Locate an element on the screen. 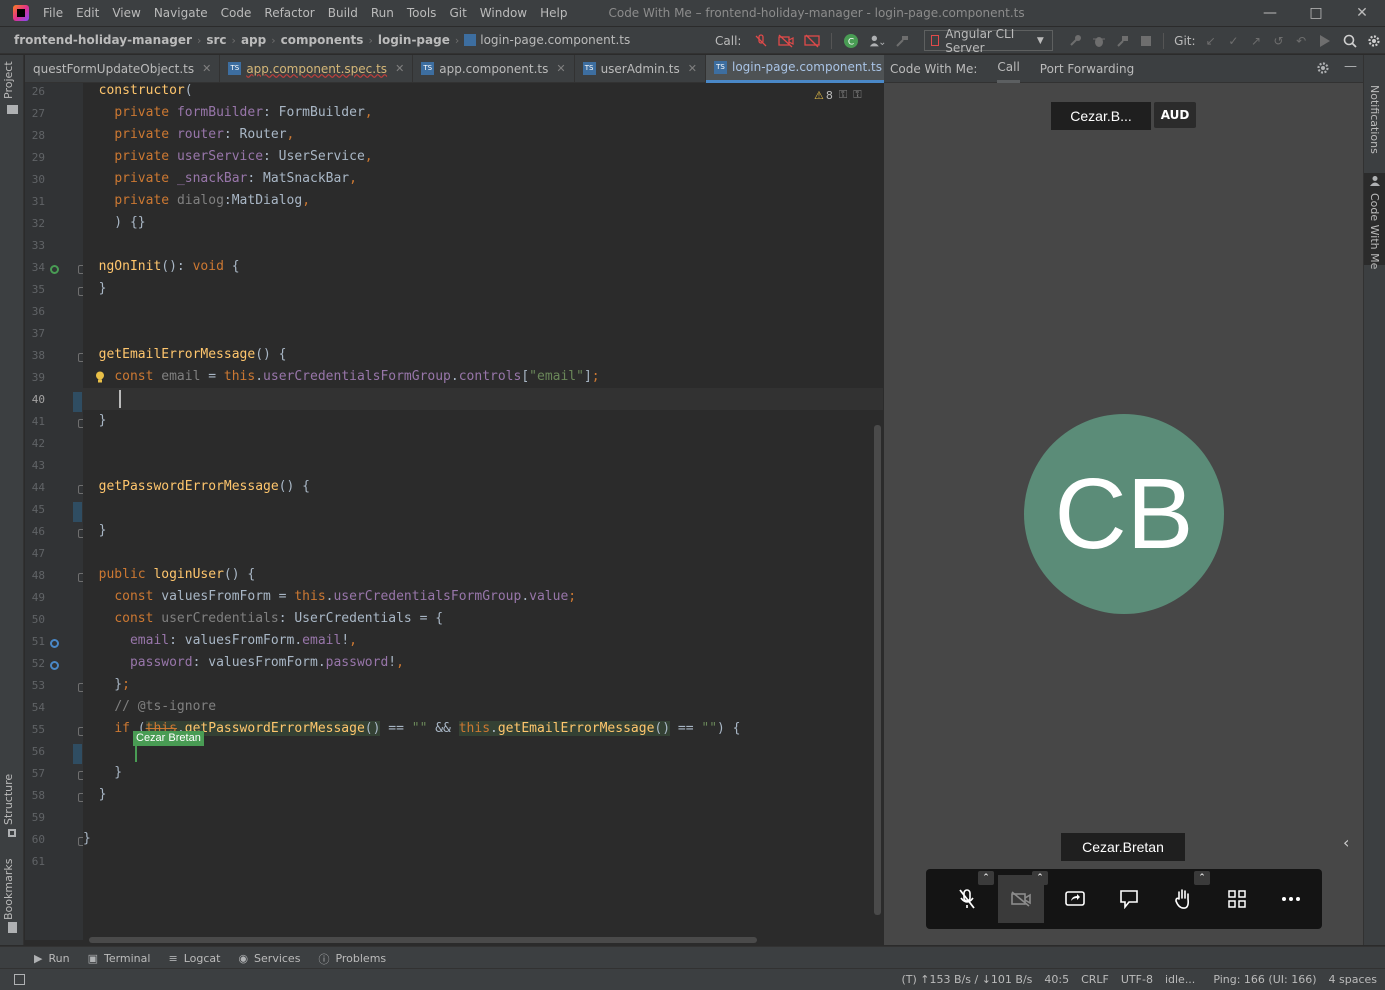 This screenshot has height=990, width=1385. tab-app-component-spec: TS app.component.spec.ts ✕ is located at coordinates (317, 68).